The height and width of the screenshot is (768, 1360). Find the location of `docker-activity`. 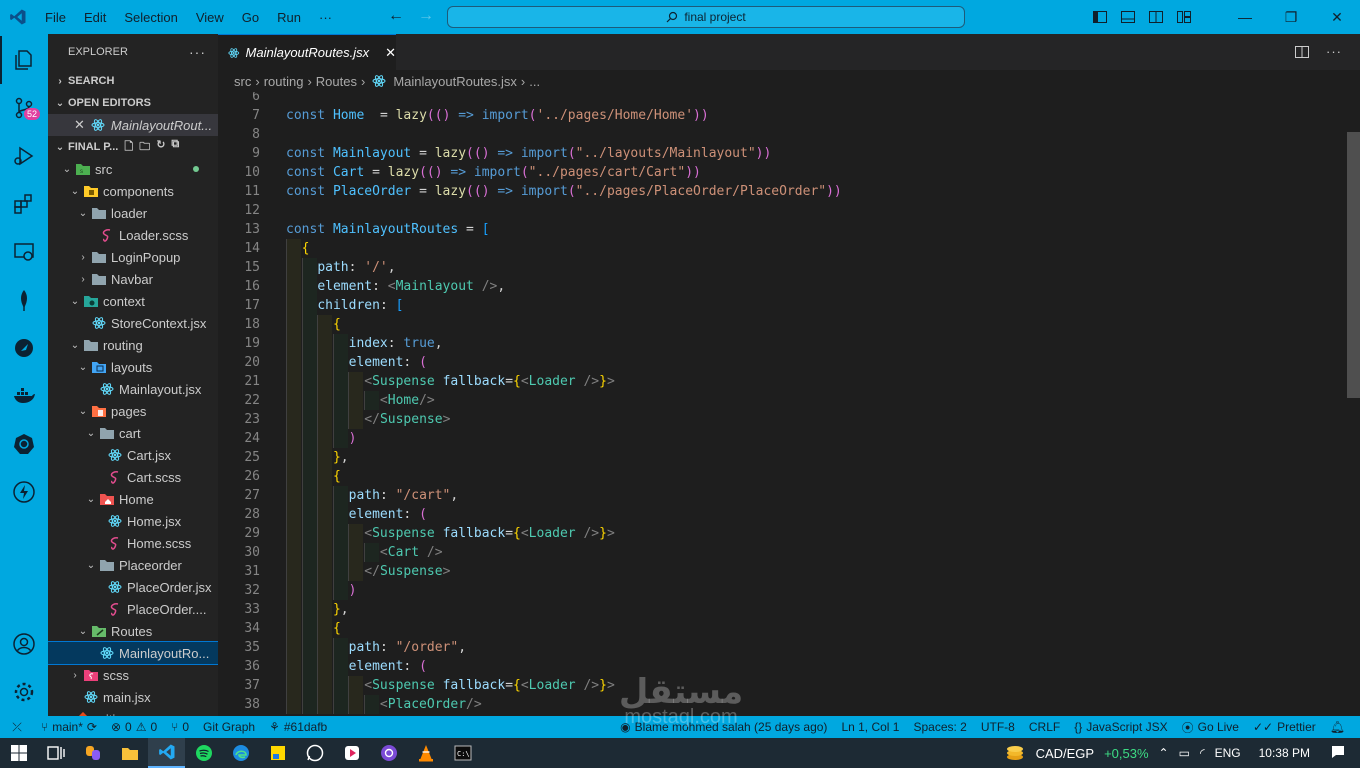

docker-activity is located at coordinates (24, 396).